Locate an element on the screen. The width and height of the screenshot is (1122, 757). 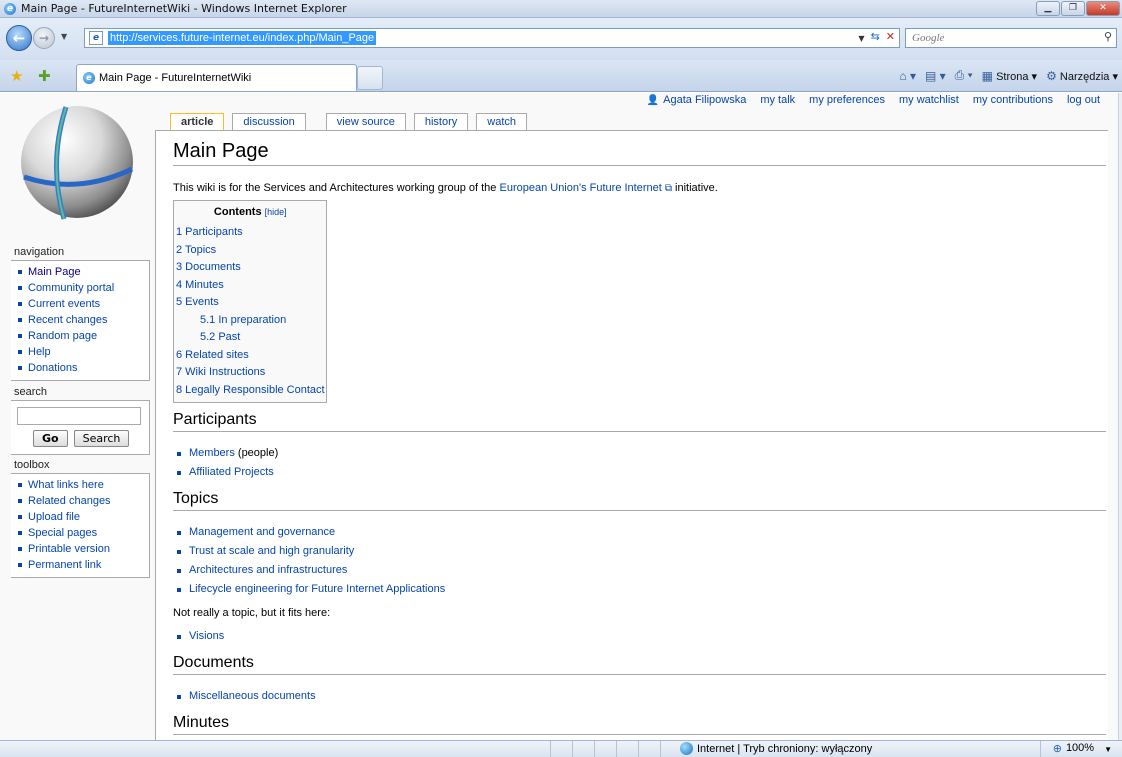
tools-menu-label: Narzędzia is located at coordinates (1084, 76).